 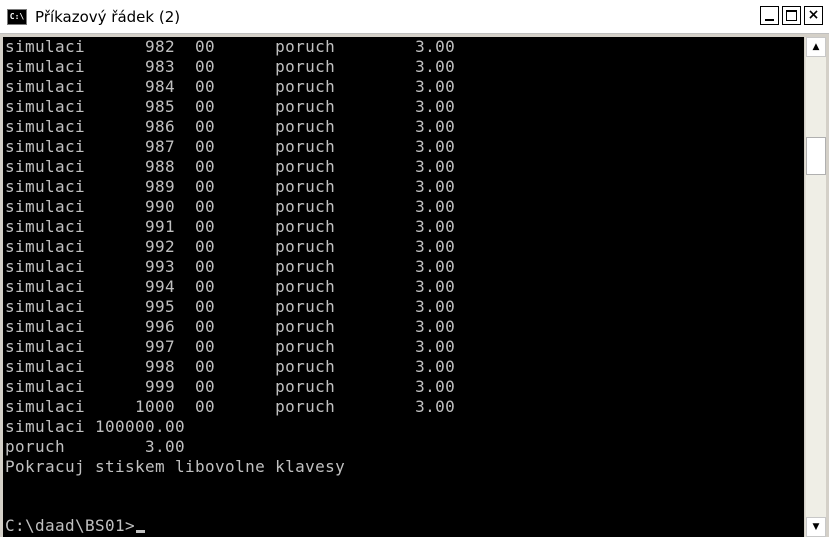 What do you see at coordinates (816, 156) in the screenshot?
I see `scrollbar-thumb` at bounding box center [816, 156].